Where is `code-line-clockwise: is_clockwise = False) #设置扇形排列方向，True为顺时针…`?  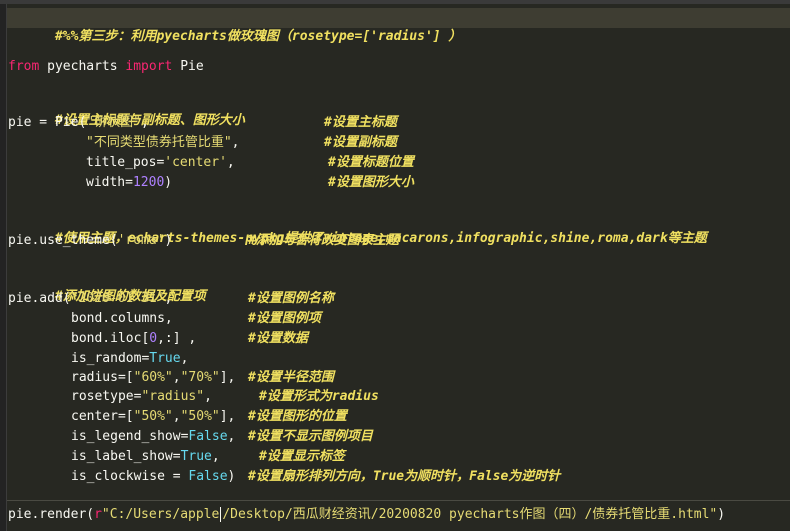
code-line-clockwise: is_clockwise = False) #设置扇形排列方向，True为顺时针… is located at coordinates (284, 477).